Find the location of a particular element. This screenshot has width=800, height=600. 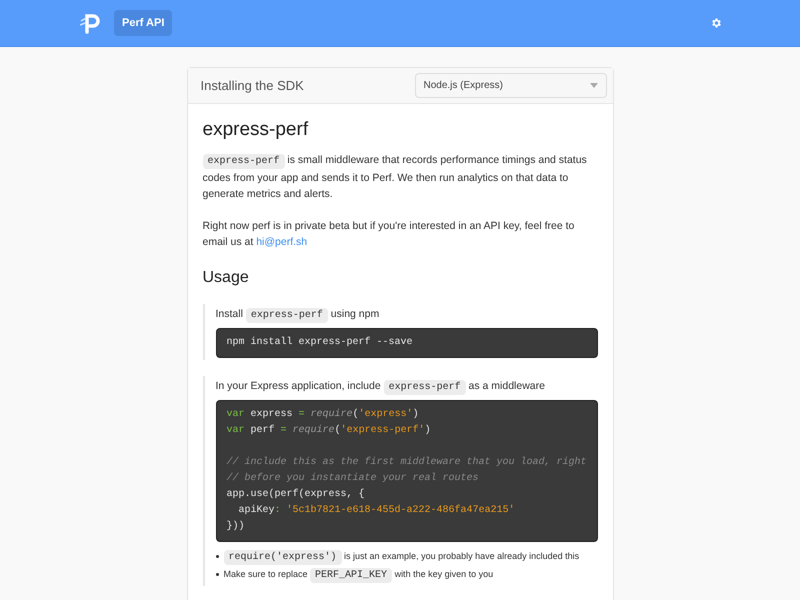

settings-icon is located at coordinates (716, 23).